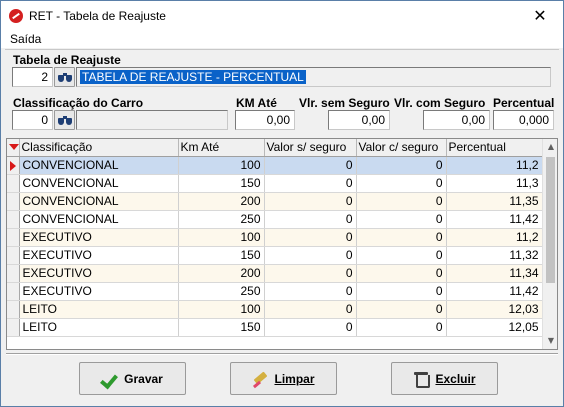 The image size is (564, 407). What do you see at coordinates (550, 341) in the screenshot?
I see `scroll-down-arrow-icon: ▼` at bounding box center [550, 341].